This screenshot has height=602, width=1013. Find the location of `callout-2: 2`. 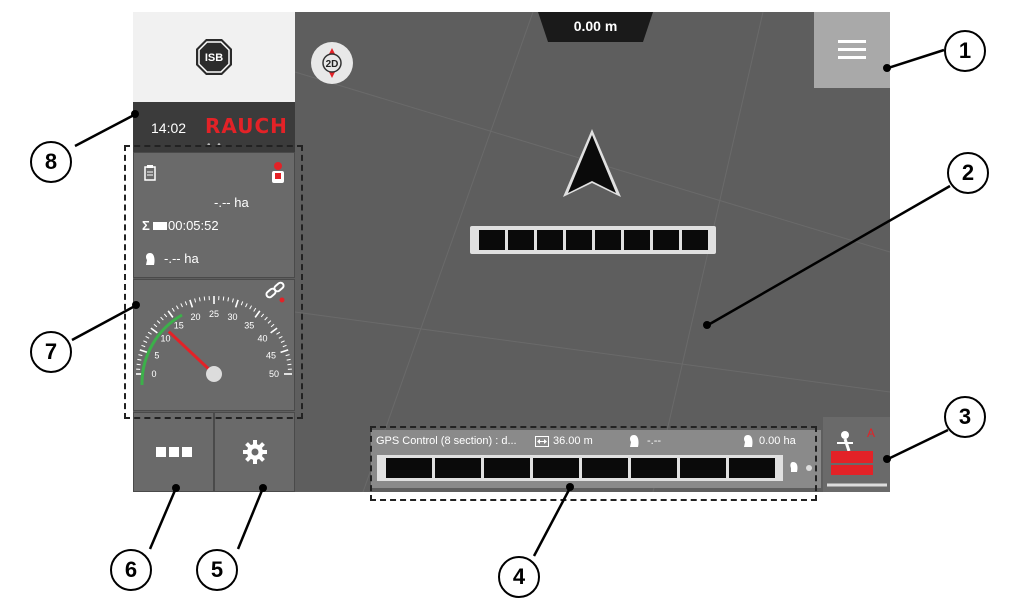

callout-2: 2 is located at coordinates (968, 173).